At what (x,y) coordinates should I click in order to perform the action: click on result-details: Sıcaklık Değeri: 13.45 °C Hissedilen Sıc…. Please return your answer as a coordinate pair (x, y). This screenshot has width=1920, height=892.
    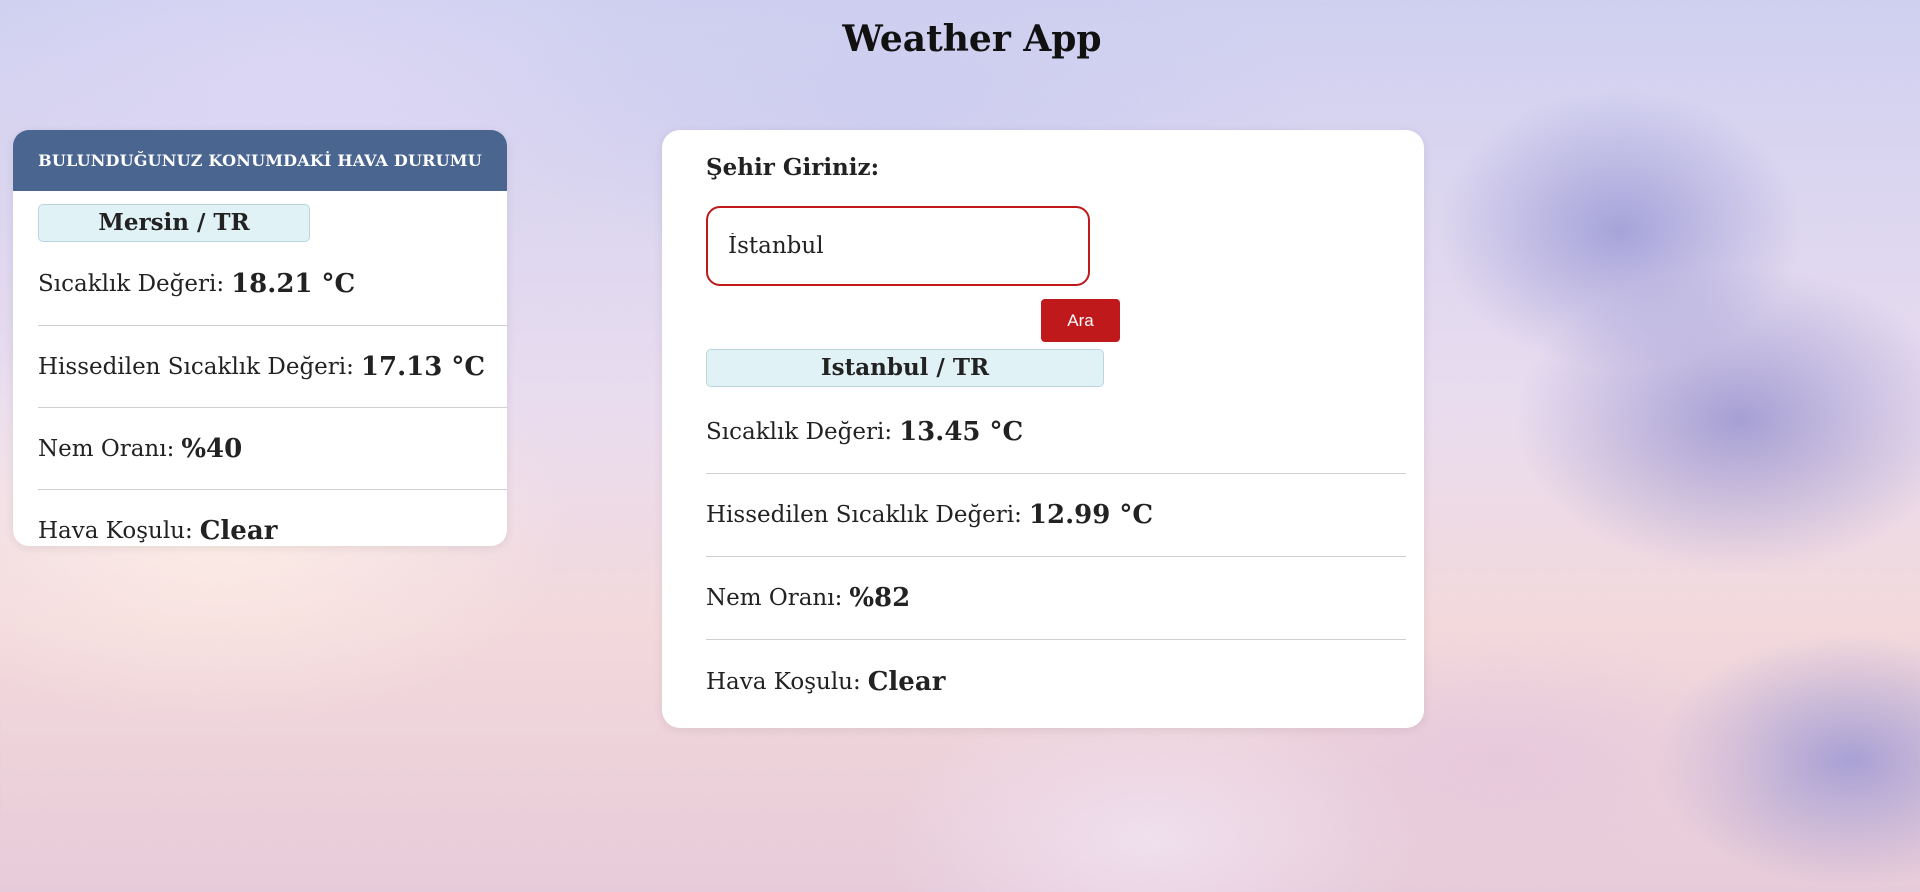
    Looking at the image, I should click on (1056, 557).